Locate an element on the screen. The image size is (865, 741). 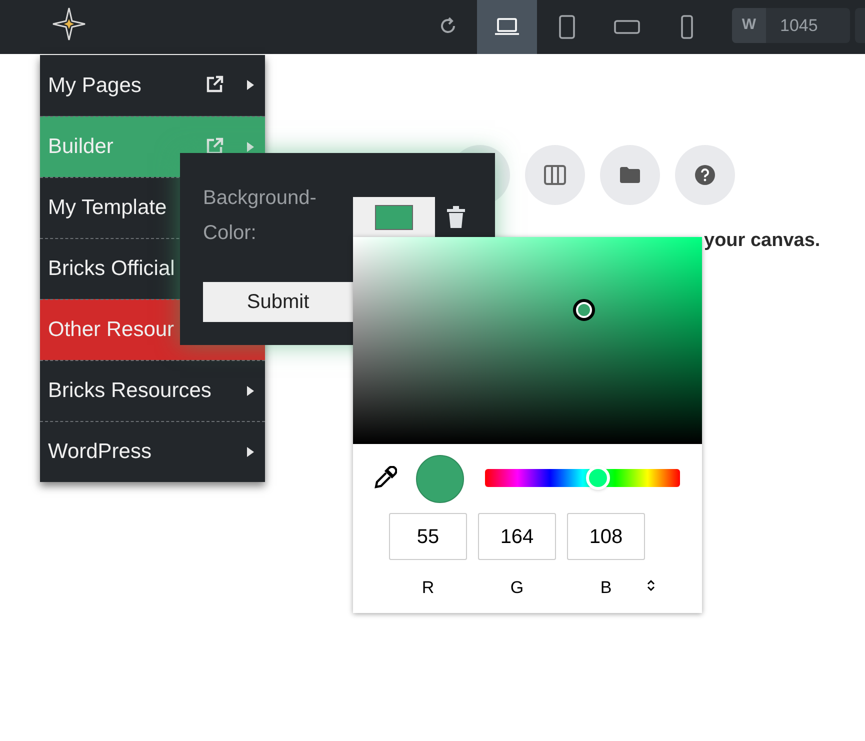
menu-item-label: Bricks Official is located at coordinates (111, 269).